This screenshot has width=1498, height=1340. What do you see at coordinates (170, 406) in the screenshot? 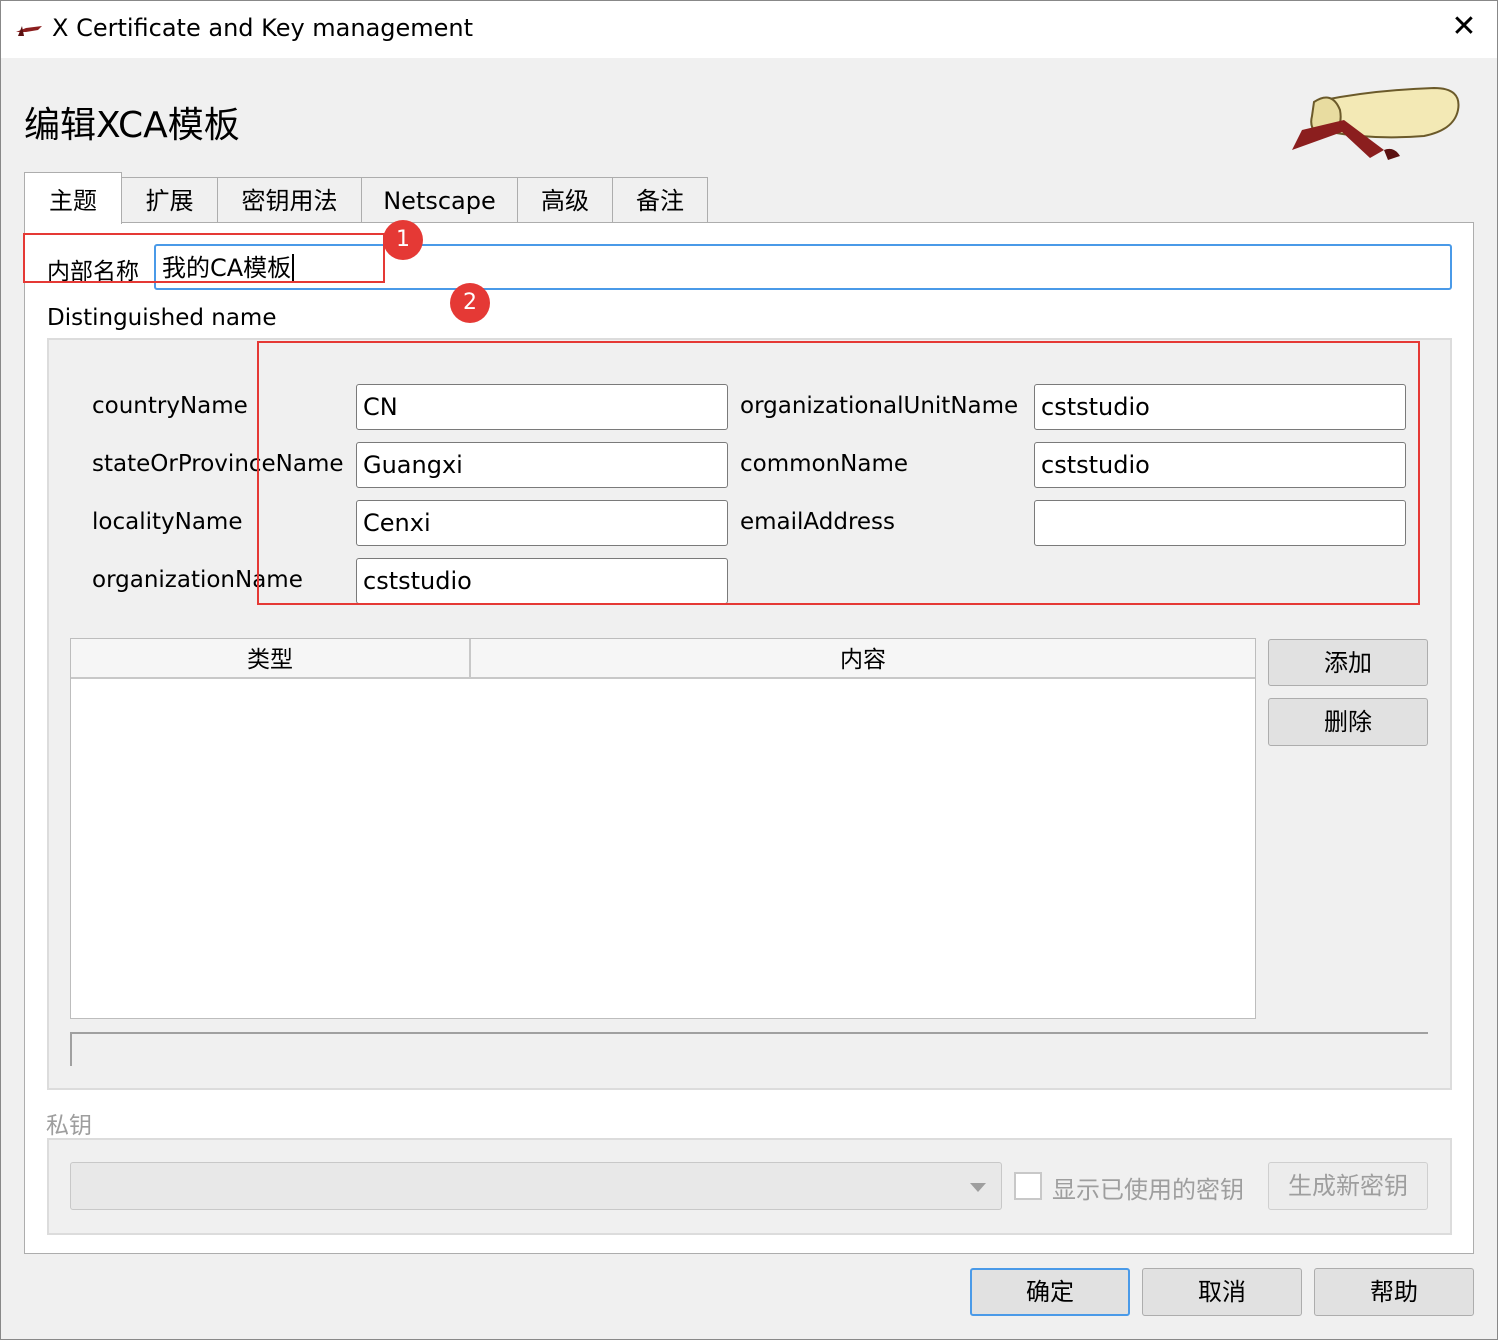
I see `country-name-label: countryName` at bounding box center [170, 406].